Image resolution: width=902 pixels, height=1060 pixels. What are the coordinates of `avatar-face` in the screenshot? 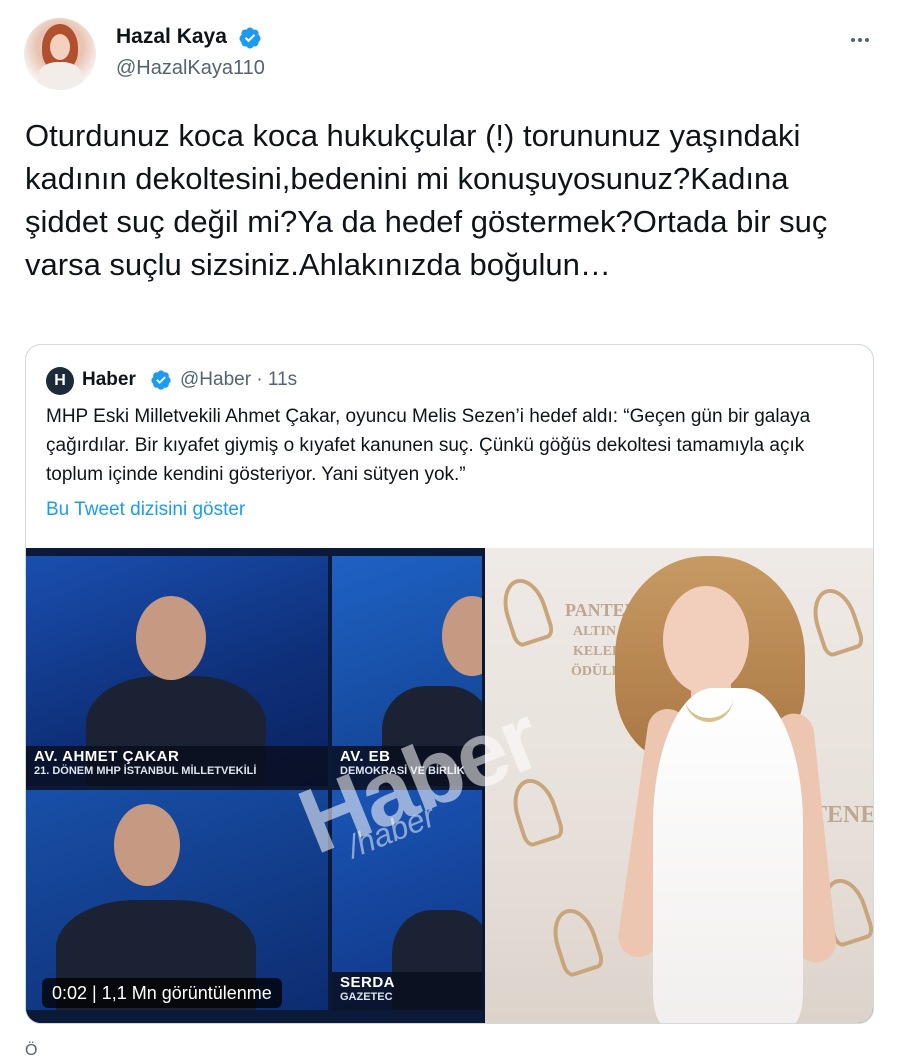 It's located at (60, 47).